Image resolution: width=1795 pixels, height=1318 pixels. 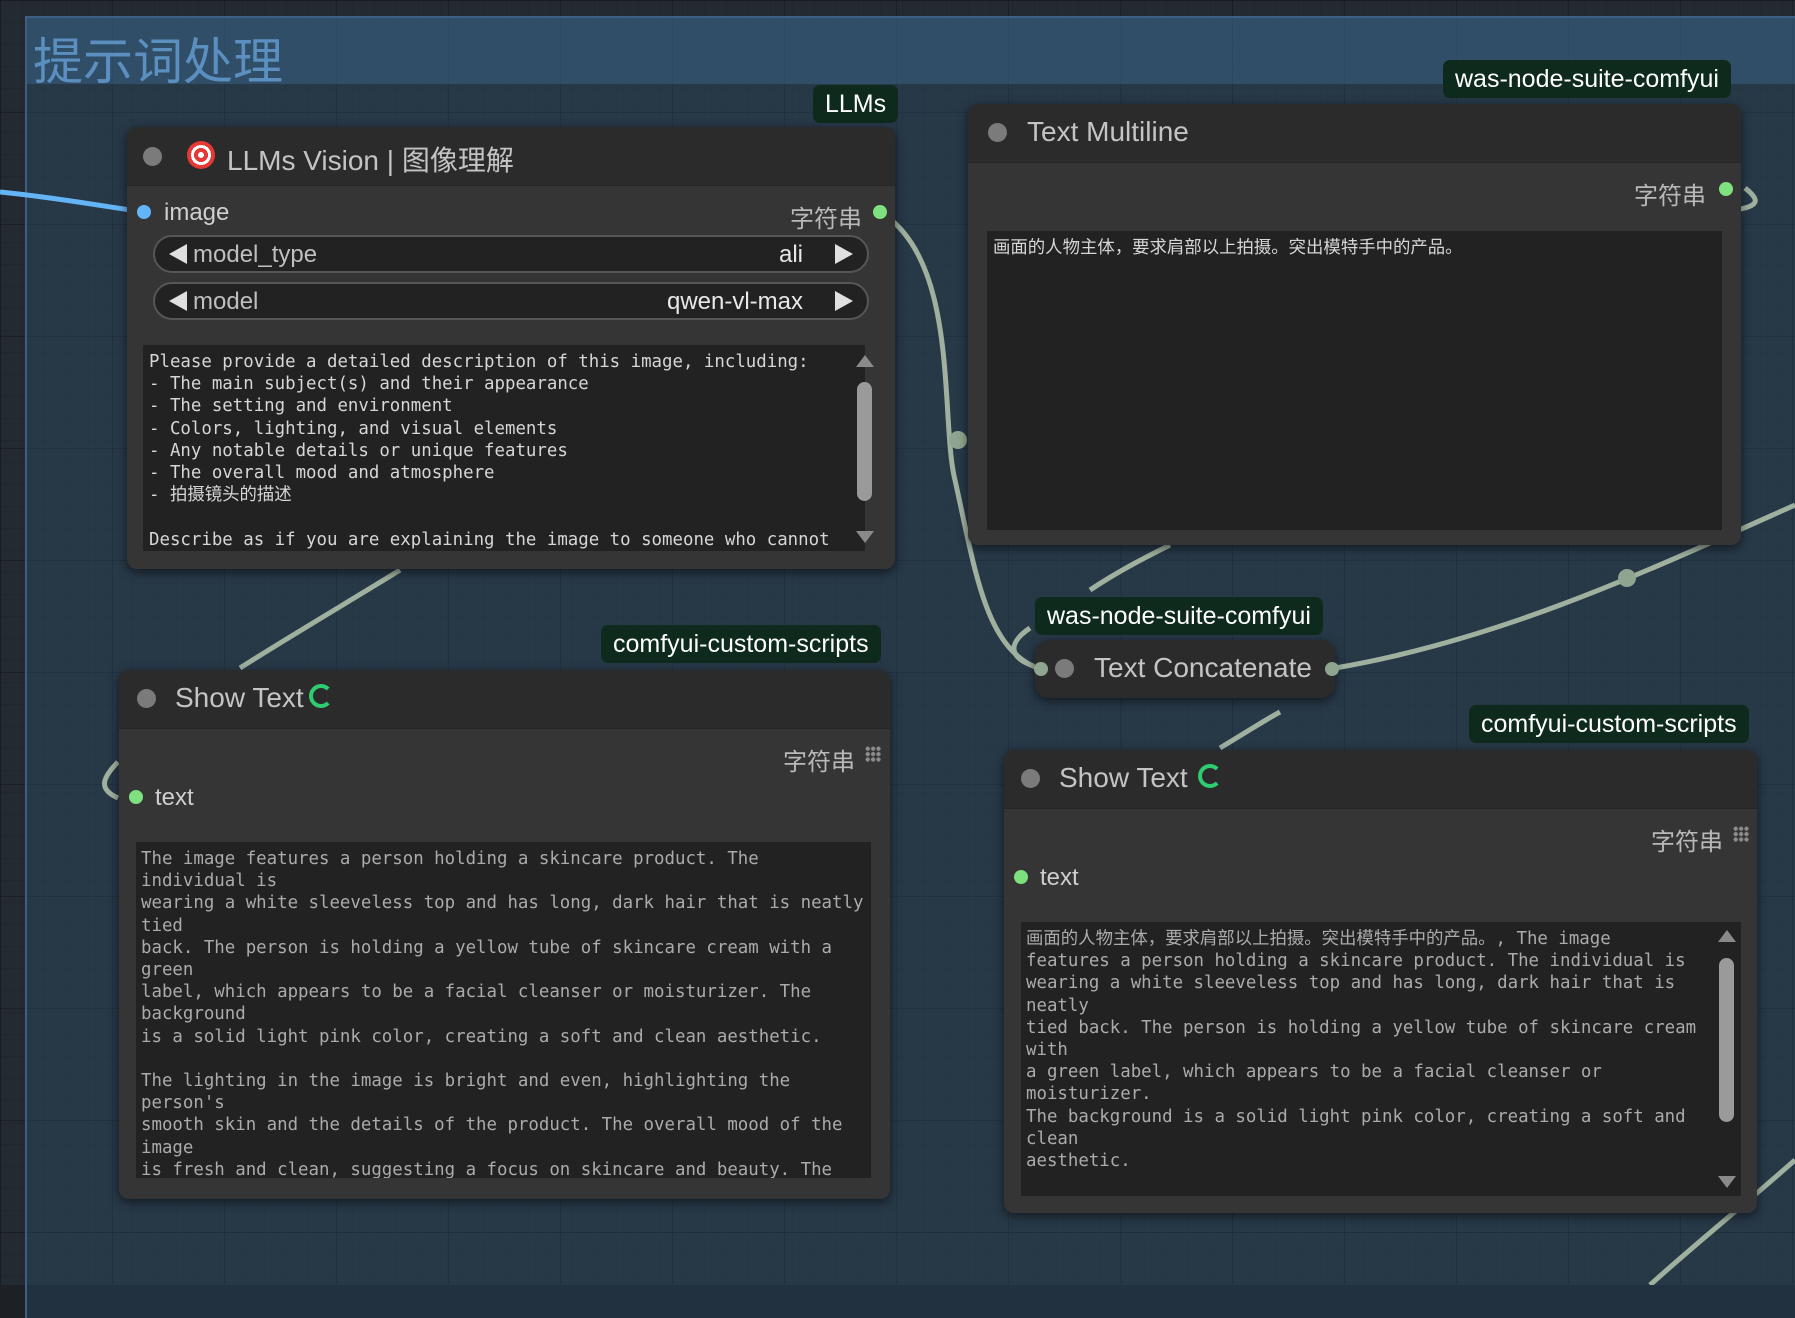 I want to click on node-title: Text Multiline, so click(x=1108, y=131).